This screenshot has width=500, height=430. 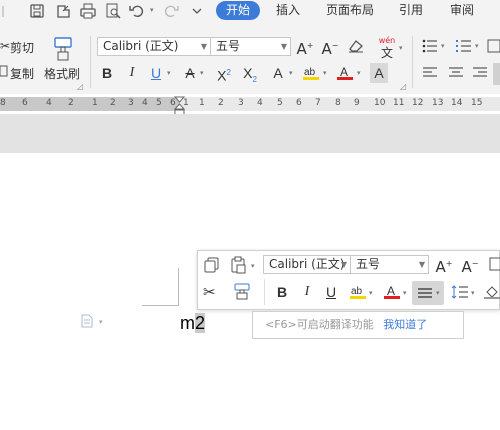 What do you see at coordinates (193, 323) in the screenshot?
I see `document-text: m2` at bounding box center [193, 323].